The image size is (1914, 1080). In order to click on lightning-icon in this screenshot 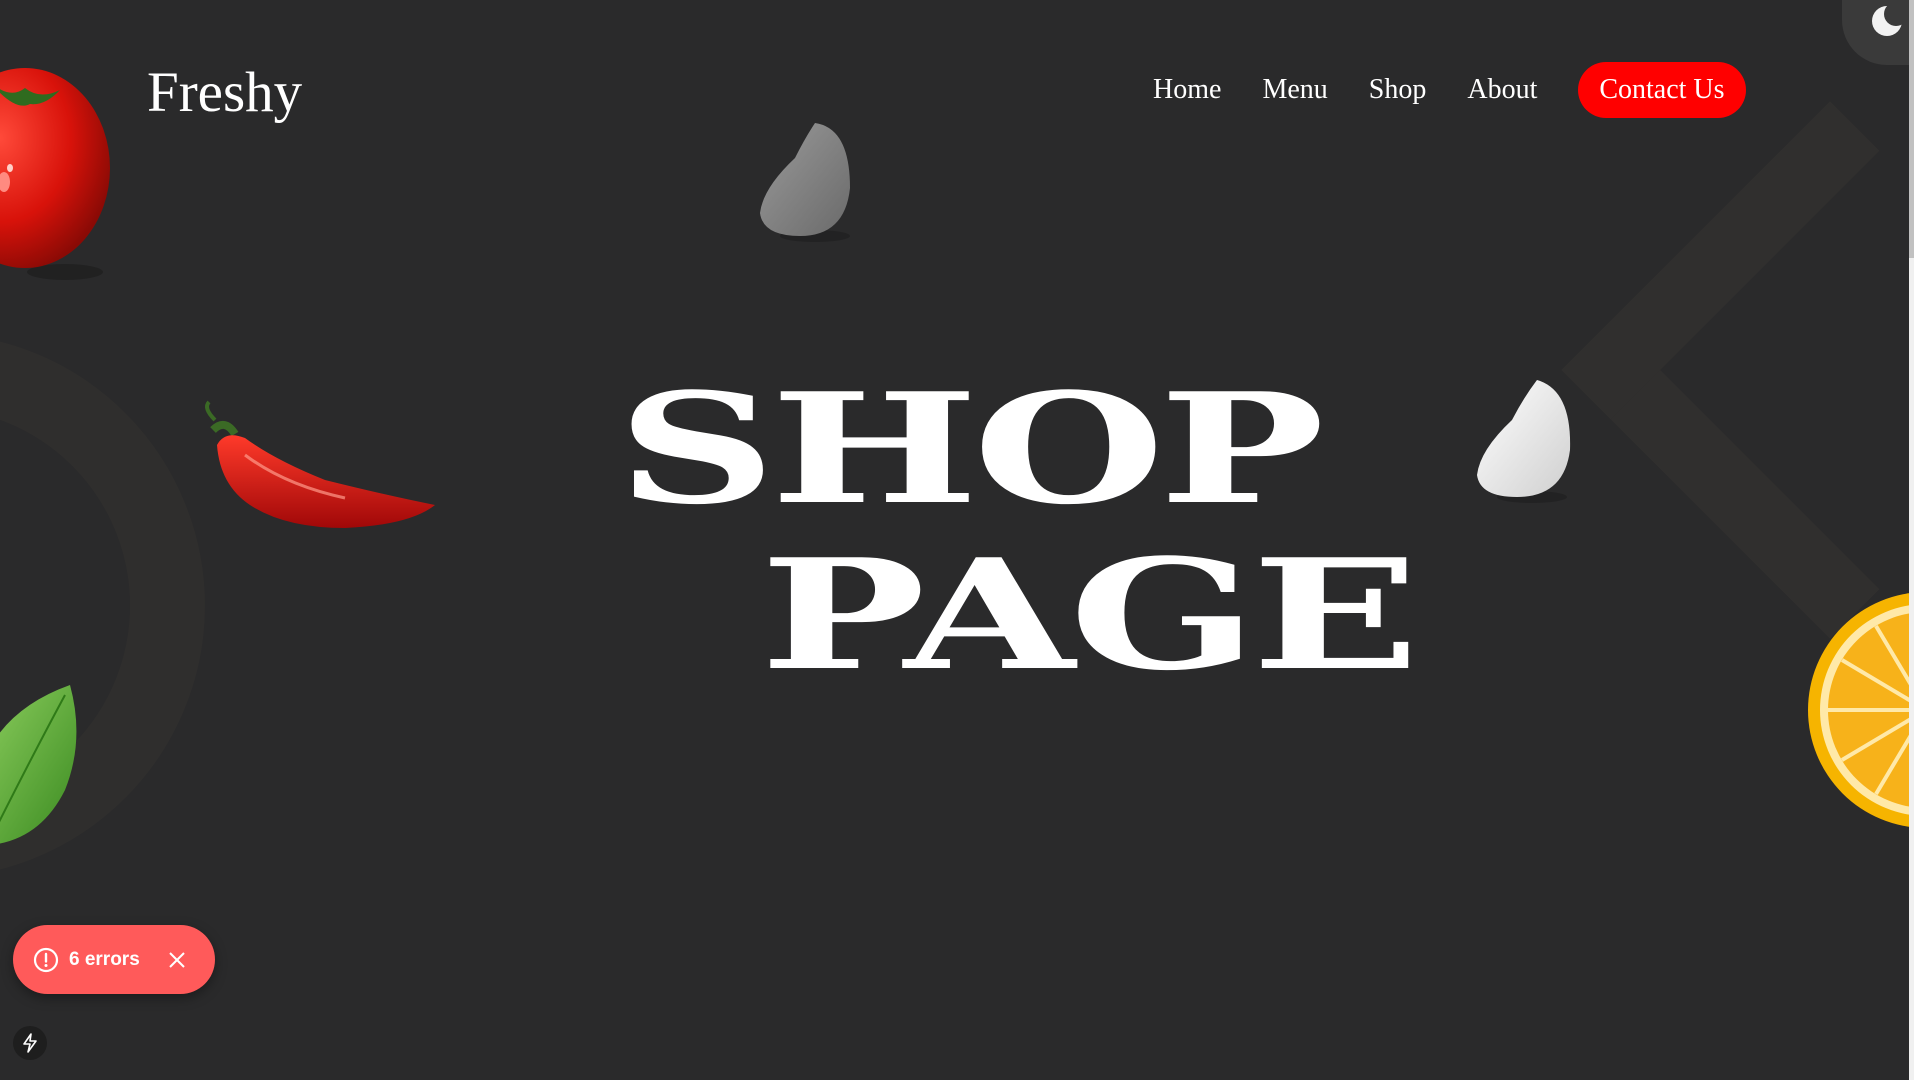, I will do `click(30, 1043)`.